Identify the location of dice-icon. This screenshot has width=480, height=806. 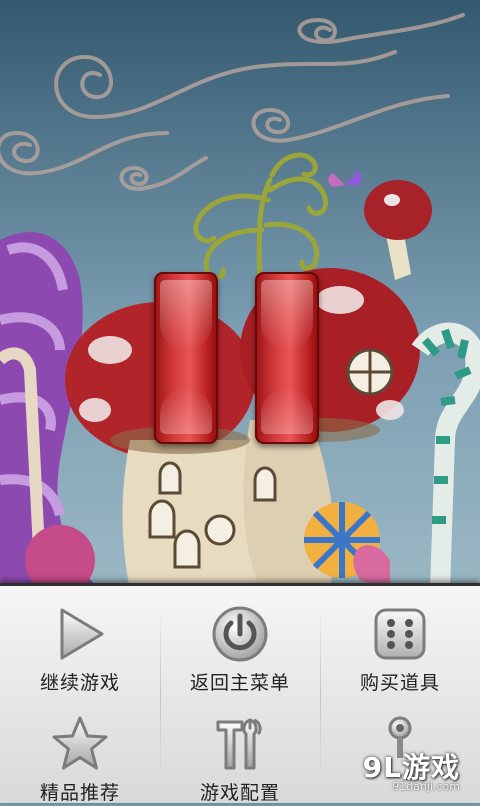
(400, 634).